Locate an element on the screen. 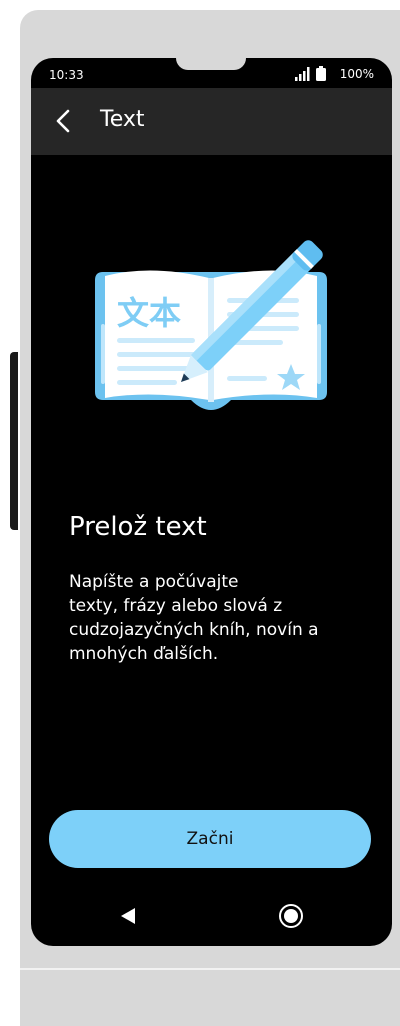 Image resolution: width=400 pixels, height=1026 pixels. start-button: Začni is located at coordinates (210, 839).